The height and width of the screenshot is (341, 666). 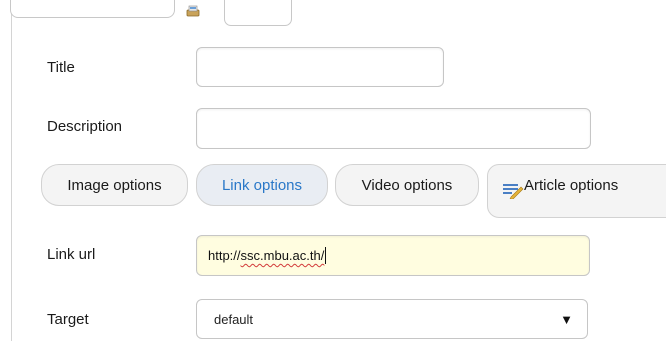 I want to click on tab-article-label: Article options, so click(x=571, y=185).